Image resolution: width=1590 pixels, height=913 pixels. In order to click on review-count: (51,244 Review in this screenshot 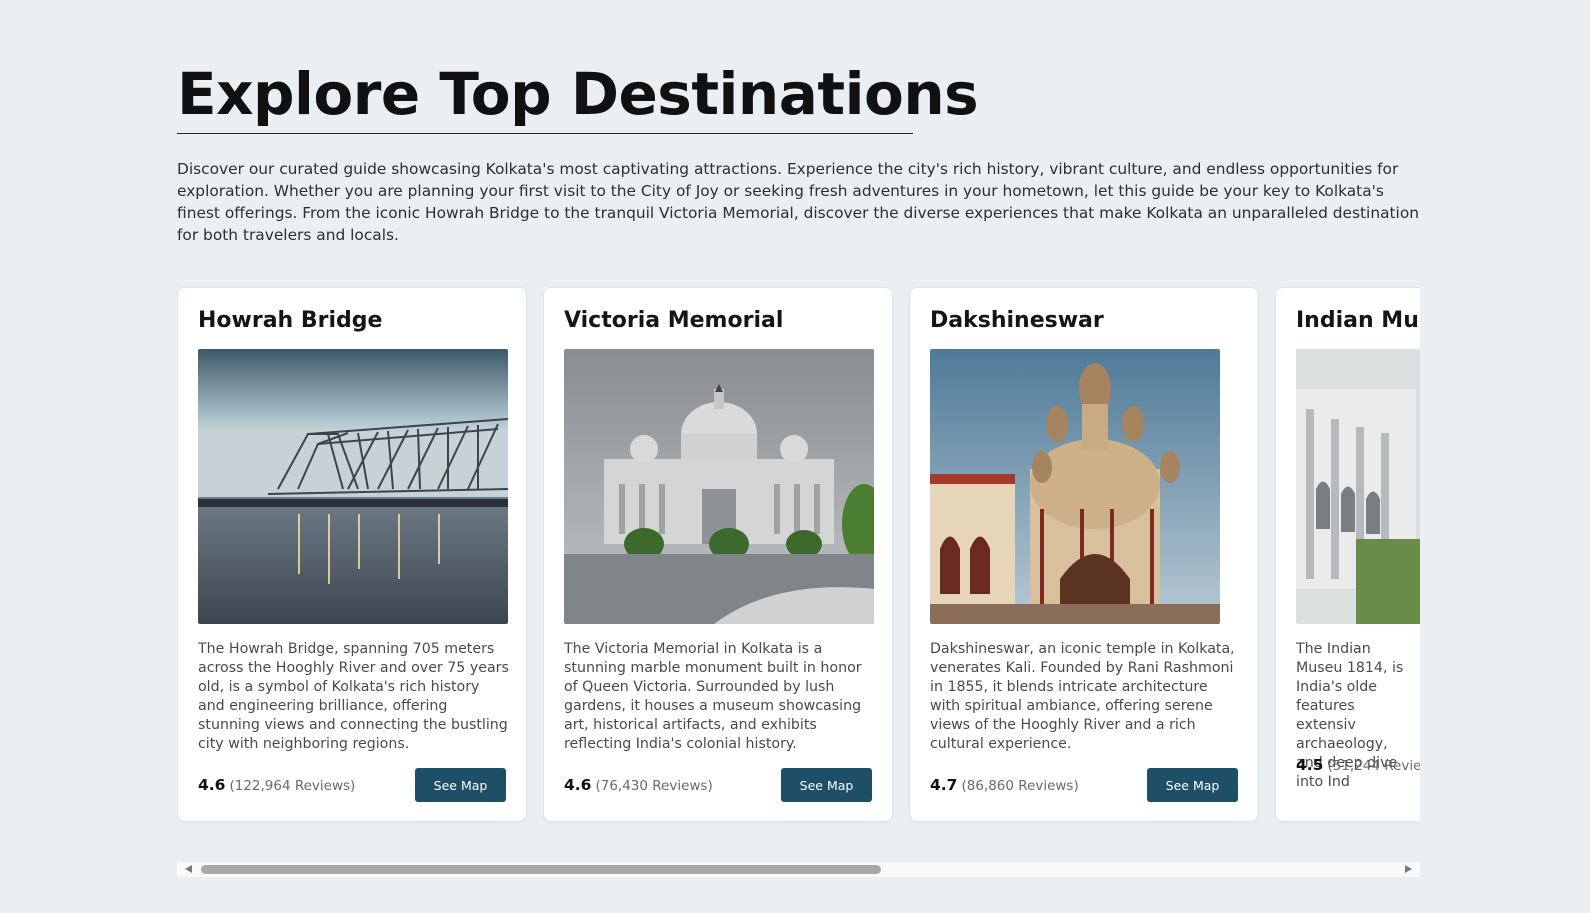, I will do `click(1373, 766)`.